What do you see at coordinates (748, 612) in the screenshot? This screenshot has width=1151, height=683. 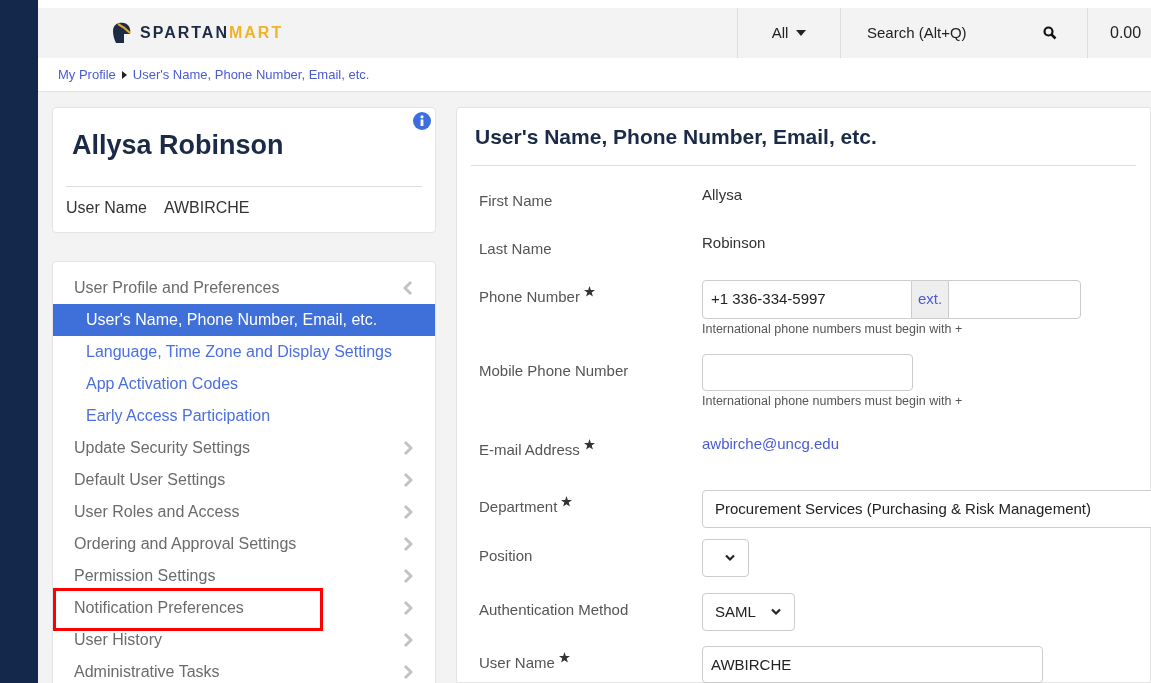 I see `select-dropdown: SAML` at bounding box center [748, 612].